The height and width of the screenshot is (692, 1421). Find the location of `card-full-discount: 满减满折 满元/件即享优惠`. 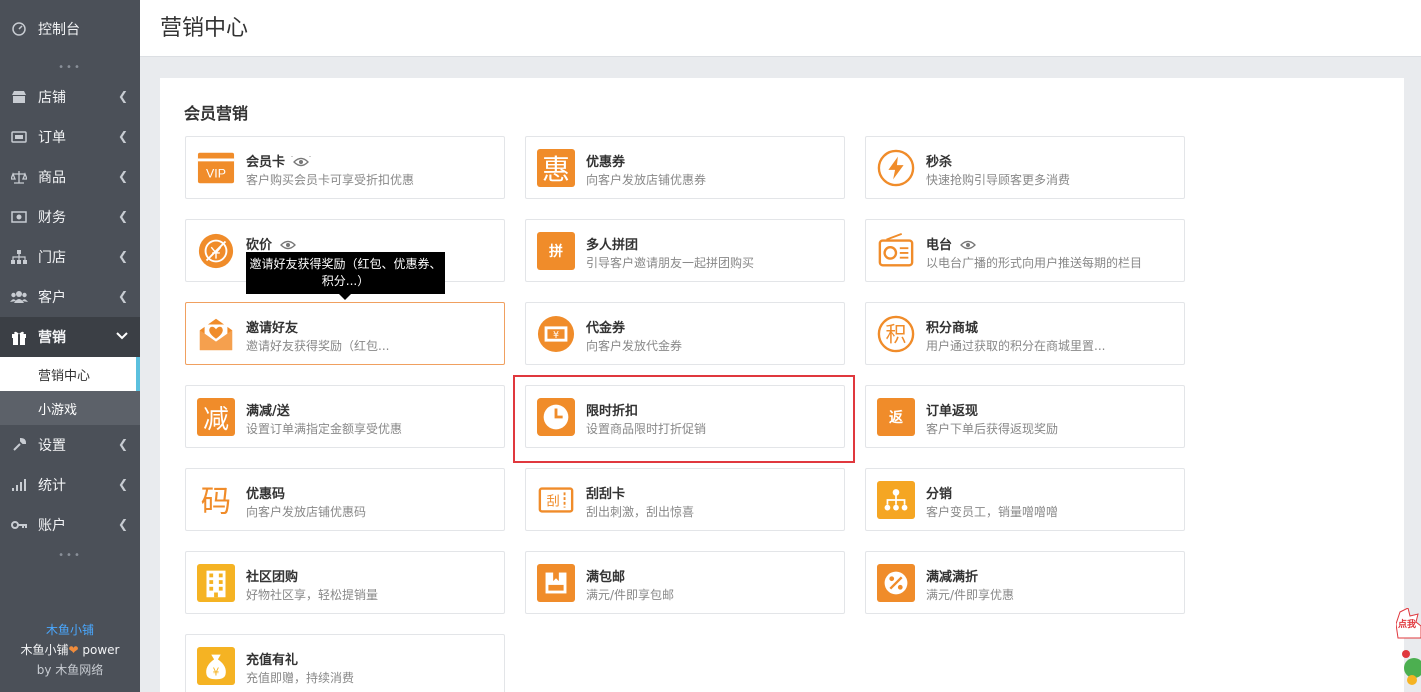

card-full-discount: 满减满折 满元/件即享优惠 is located at coordinates (1025, 582).